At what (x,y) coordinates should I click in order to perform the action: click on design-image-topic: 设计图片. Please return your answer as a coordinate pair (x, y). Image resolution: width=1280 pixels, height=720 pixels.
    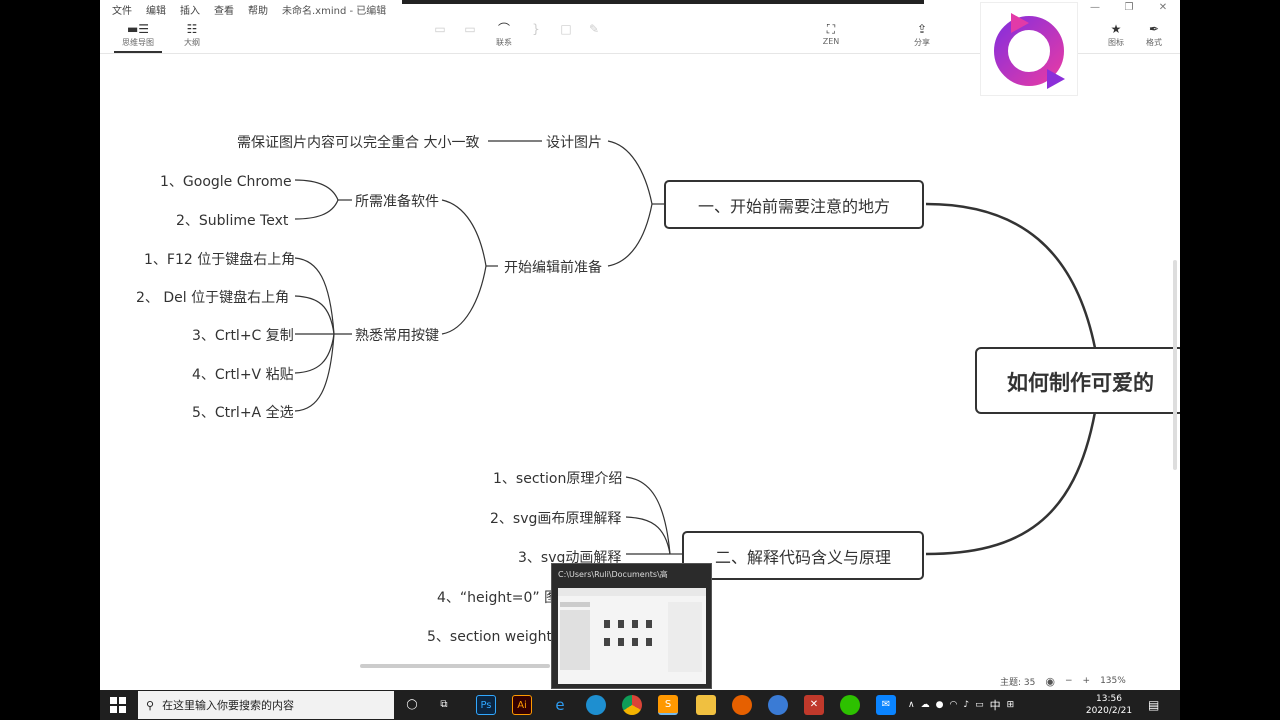
    Looking at the image, I should click on (574, 142).